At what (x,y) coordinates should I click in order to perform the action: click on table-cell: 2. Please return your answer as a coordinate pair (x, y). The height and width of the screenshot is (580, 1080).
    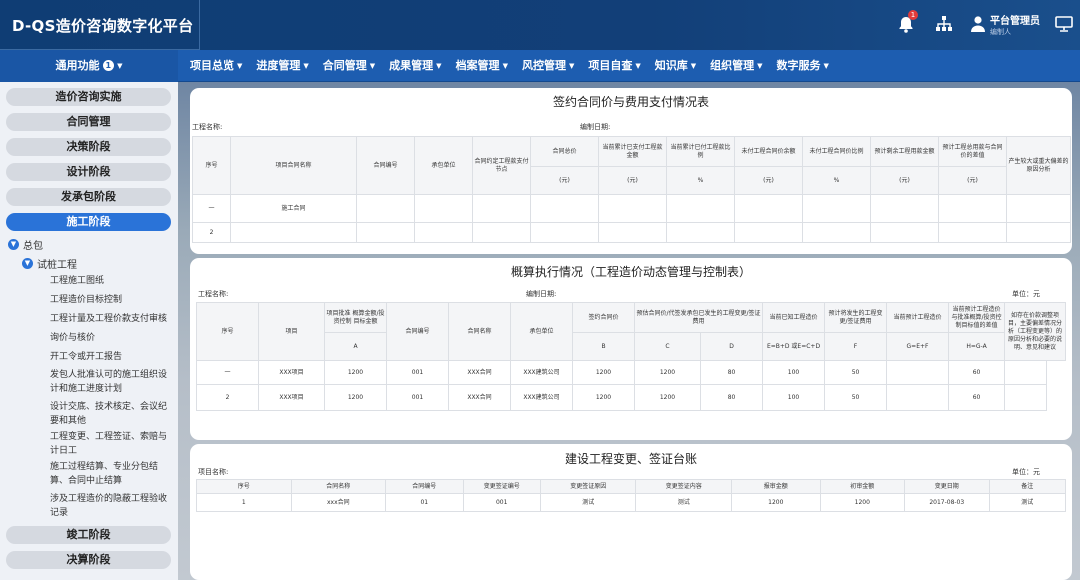
    Looking at the image, I should click on (211, 232).